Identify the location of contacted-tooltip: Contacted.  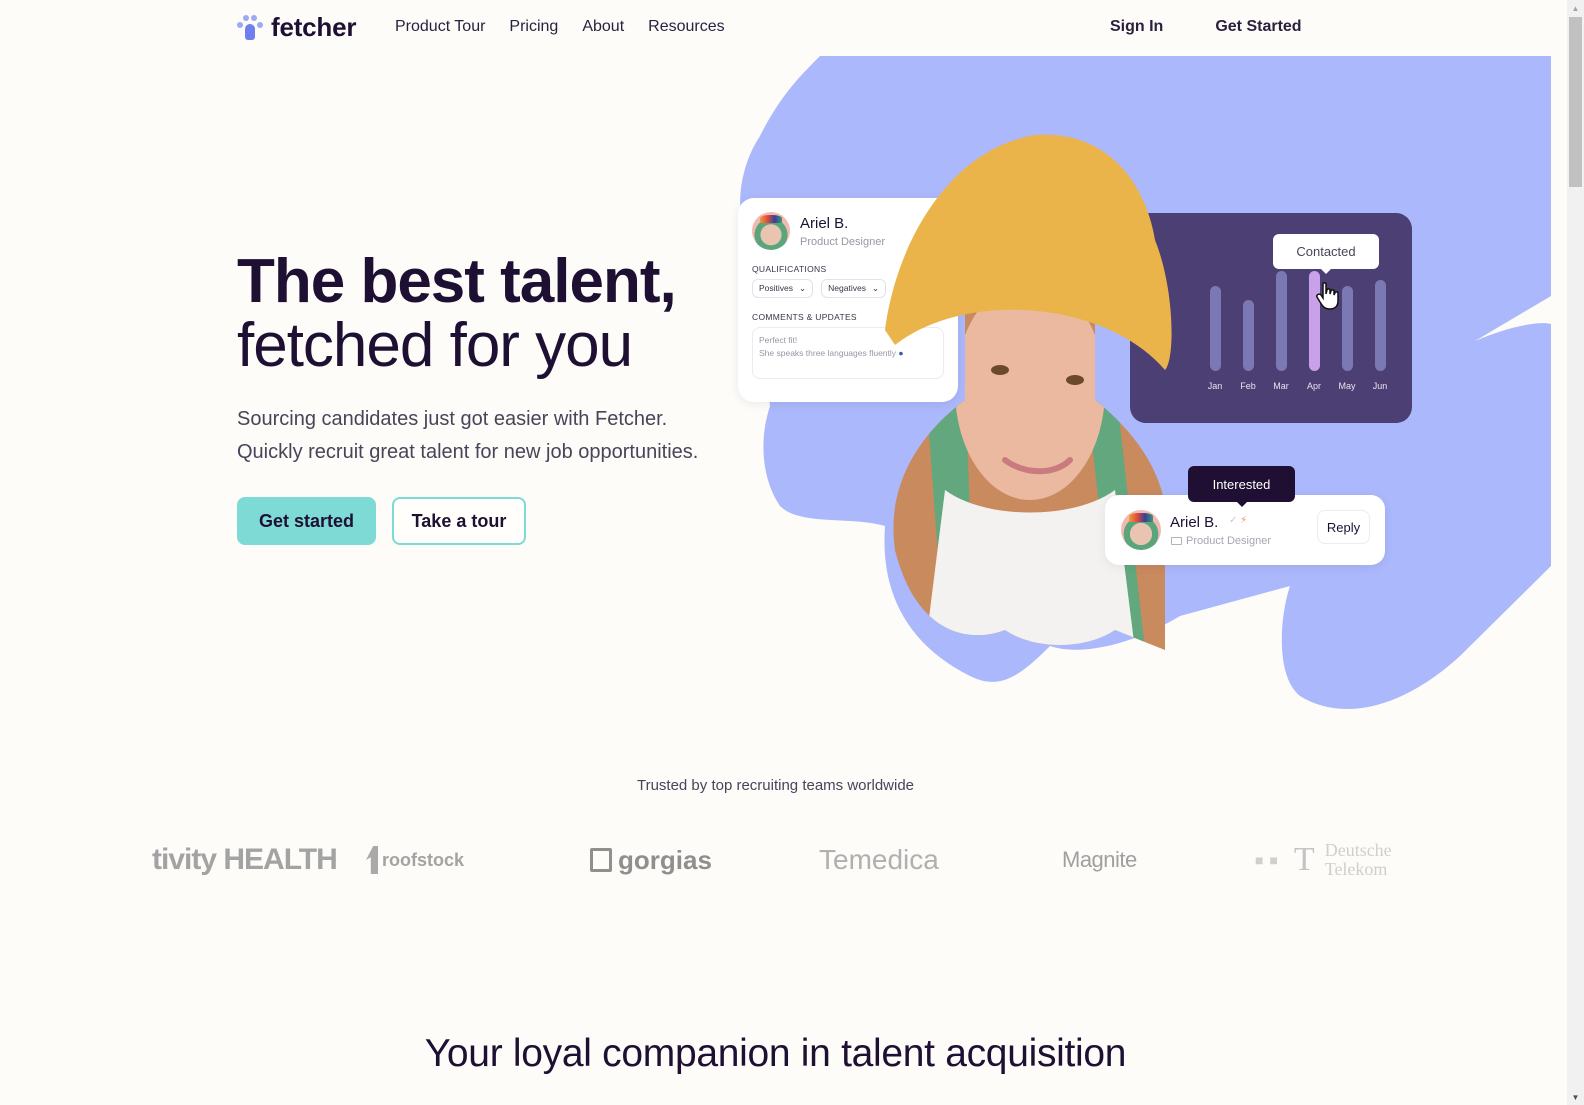
(1326, 254).